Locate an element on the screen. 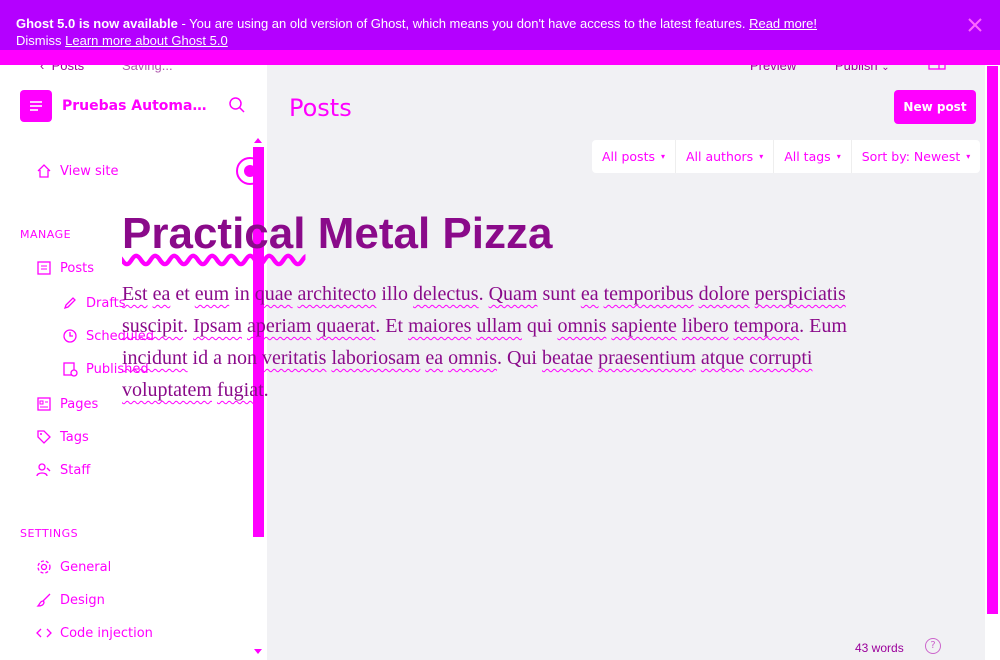 This screenshot has height=660, width=1000. filter-author-dropdown: All authors ▾ is located at coordinates (725, 156).